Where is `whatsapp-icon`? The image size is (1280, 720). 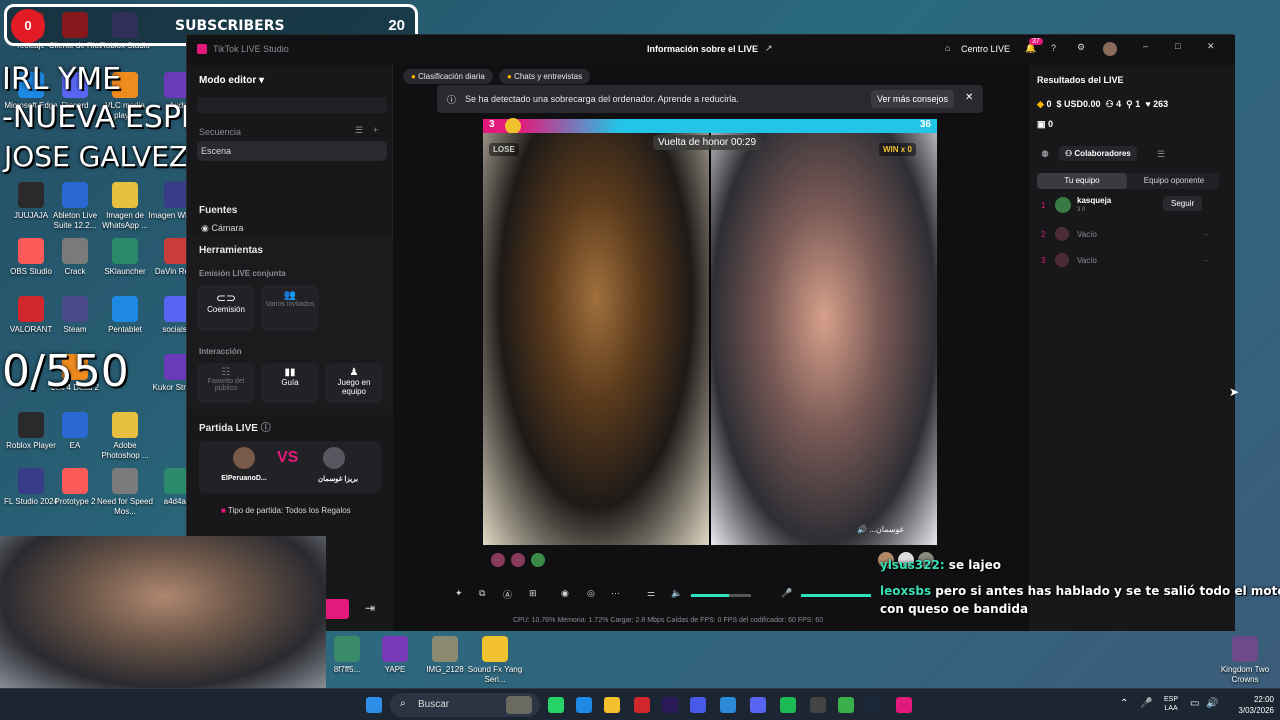
whatsapp-icon is located at coordinates (556, 705).